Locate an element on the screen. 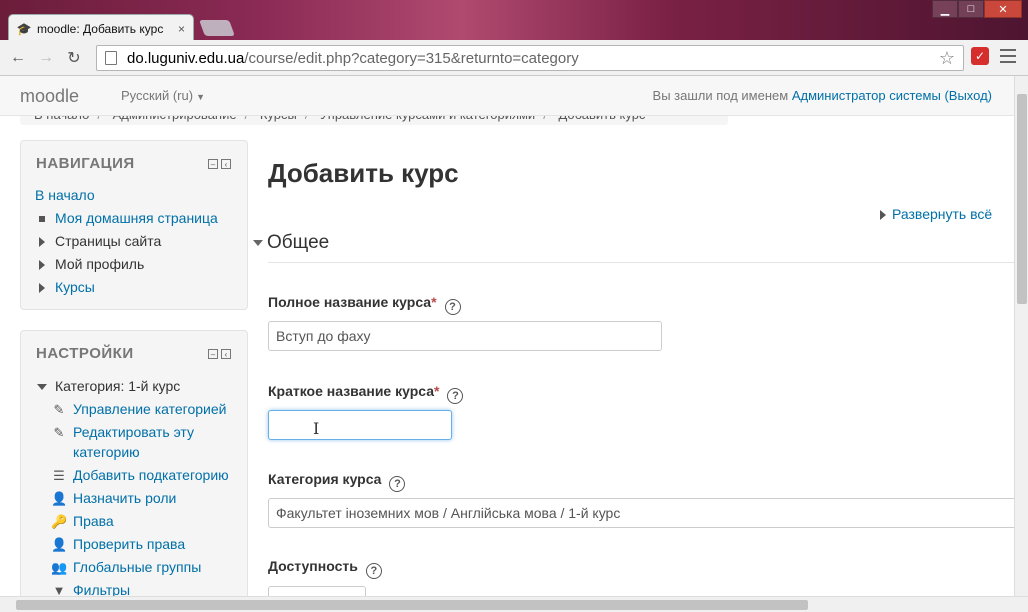 The width and height of the screenshot is (1028, 612). nav-item-my-profile: Мой профиль is located at coordinates (91, 264).